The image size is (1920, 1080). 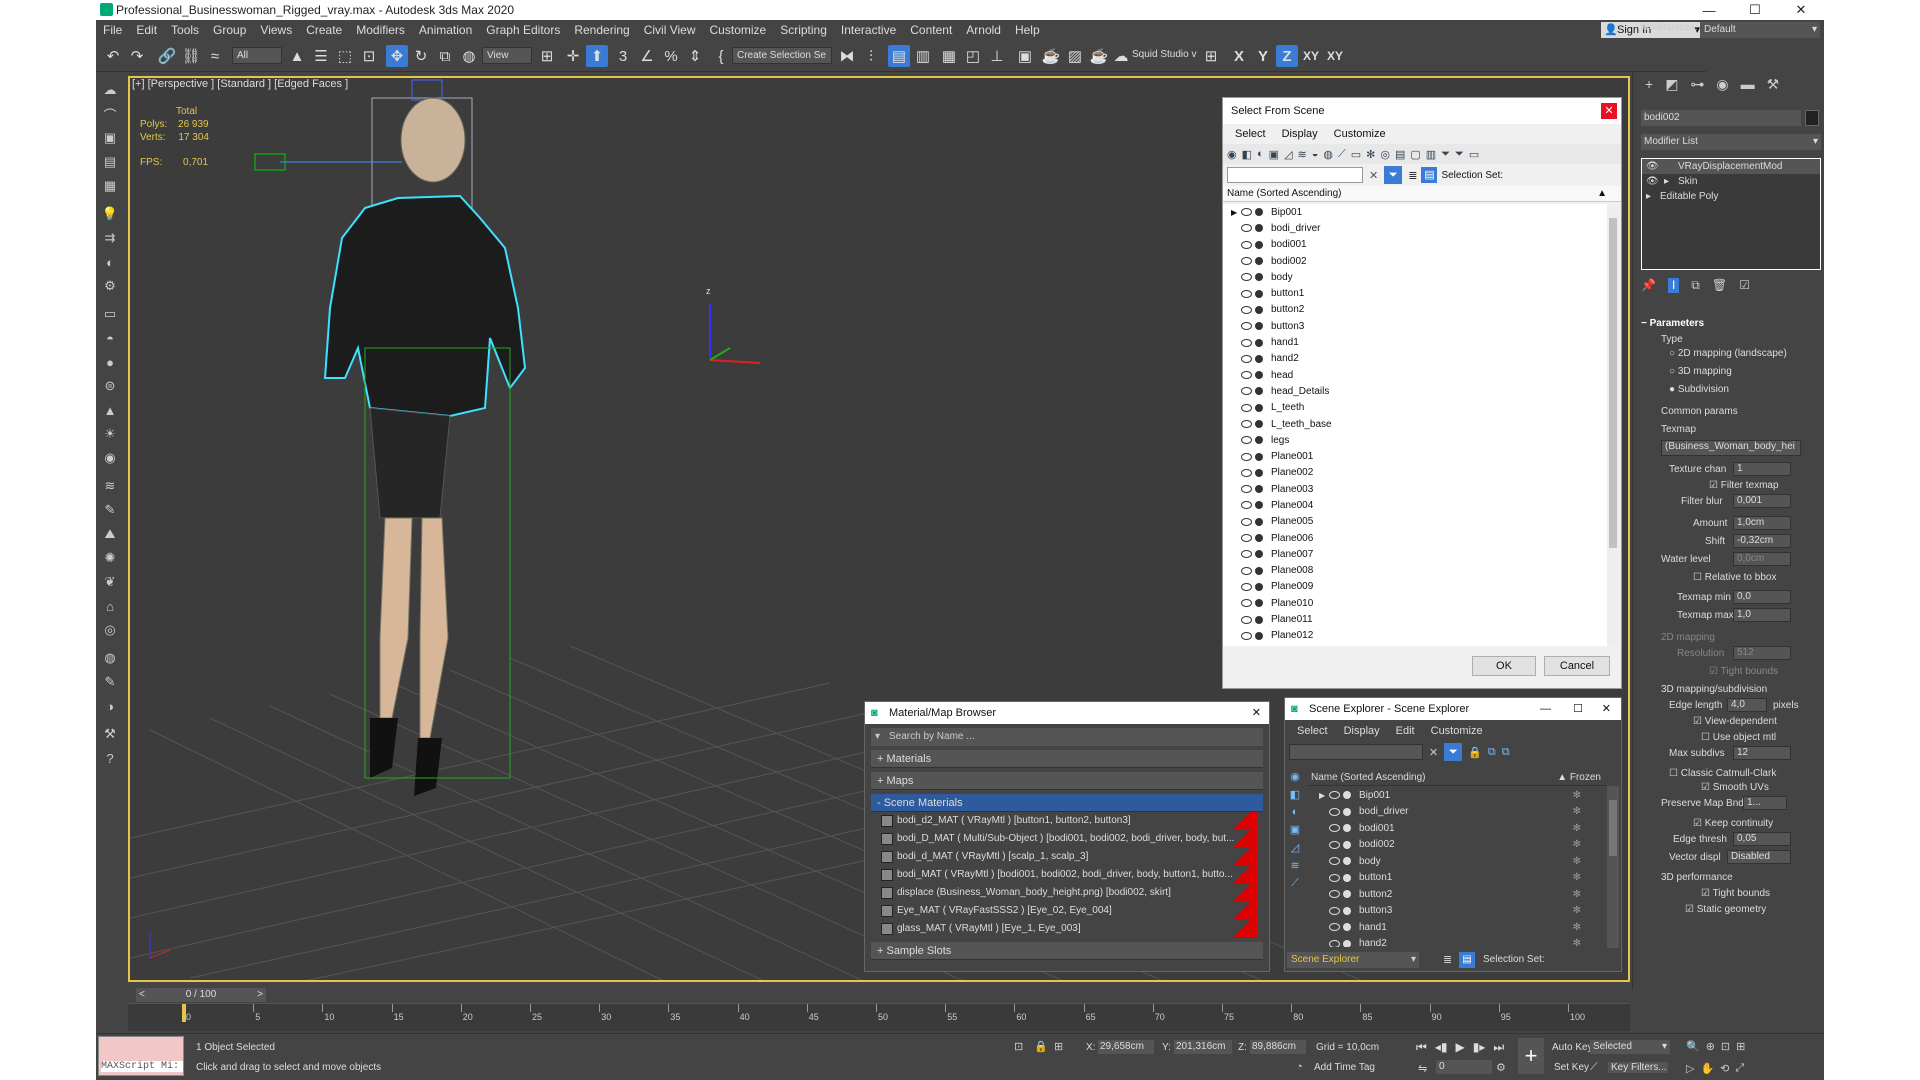 What do you see at coordinates (257, 55) in the screenshot?
I see `selection-filter-select: All` at bounding box center [257, 55].